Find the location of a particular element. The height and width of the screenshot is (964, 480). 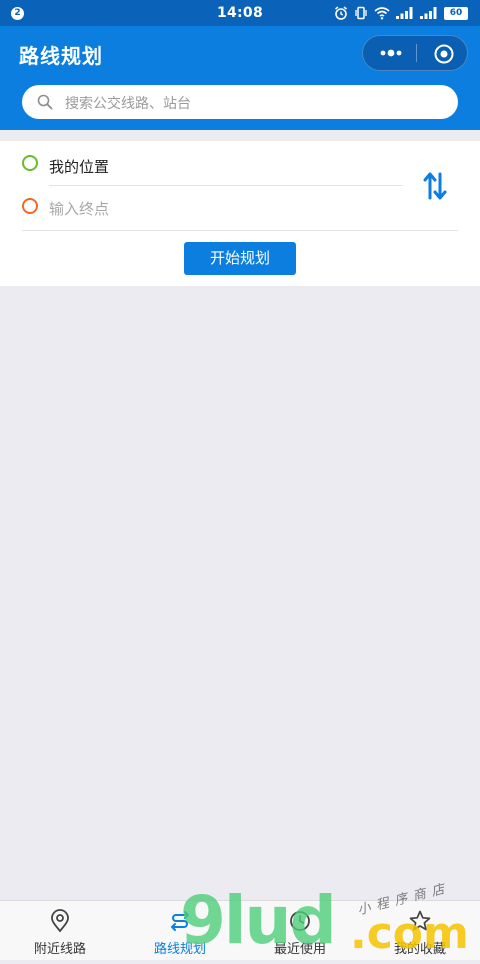

tab-label: 我的收藏 is located at coordinates (419, 949).